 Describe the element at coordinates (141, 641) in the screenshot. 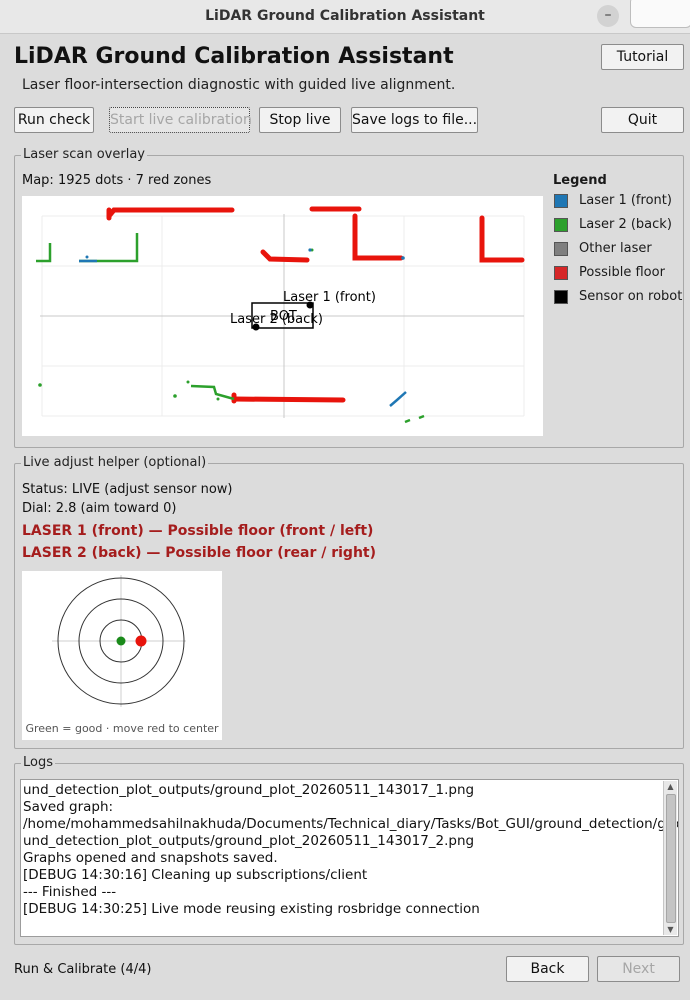

I see `current-position-dot` at that location.